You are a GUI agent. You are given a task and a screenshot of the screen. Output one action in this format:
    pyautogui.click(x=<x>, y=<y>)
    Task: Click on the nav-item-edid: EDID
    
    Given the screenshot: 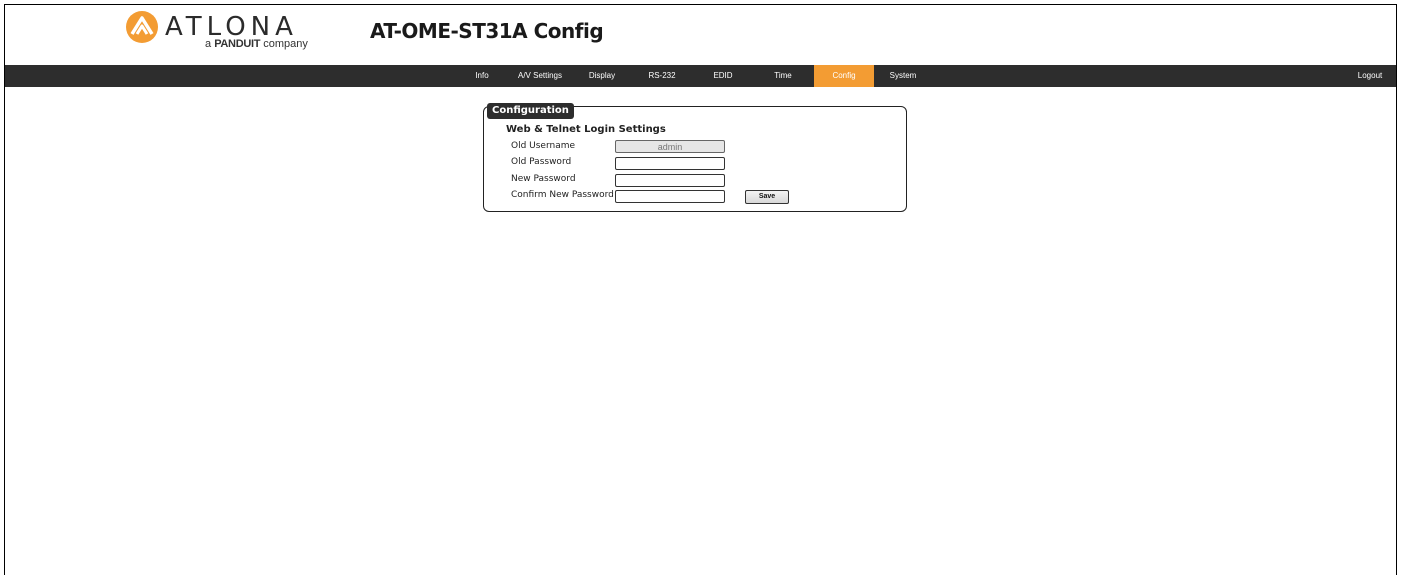 What is the action you would take?
    pyautogui.click(x=723, y=76)
    